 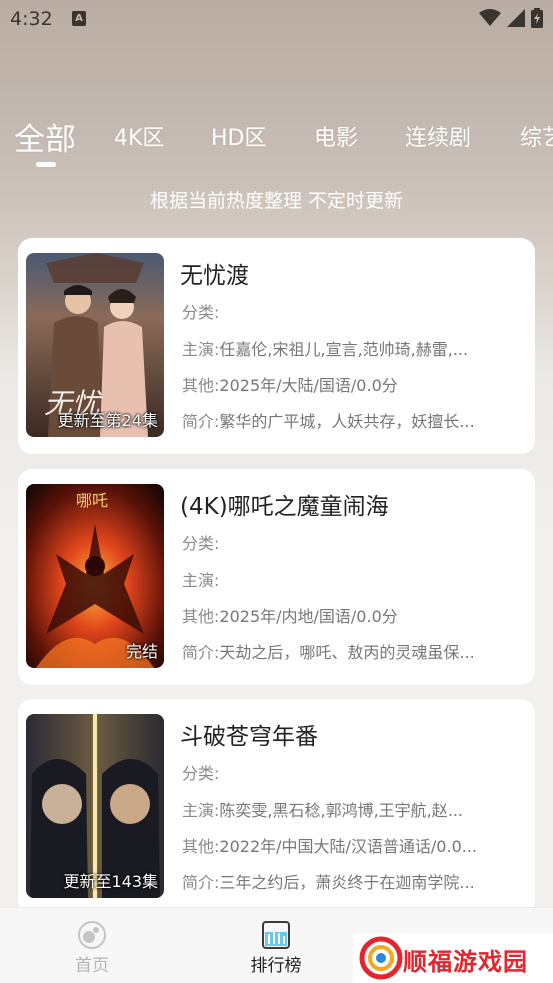 What do you see at coordinates (95, 345) in the screenshot?
I see `poster-image: 无忧 更新至第24集` at bounding box center [95, 345].